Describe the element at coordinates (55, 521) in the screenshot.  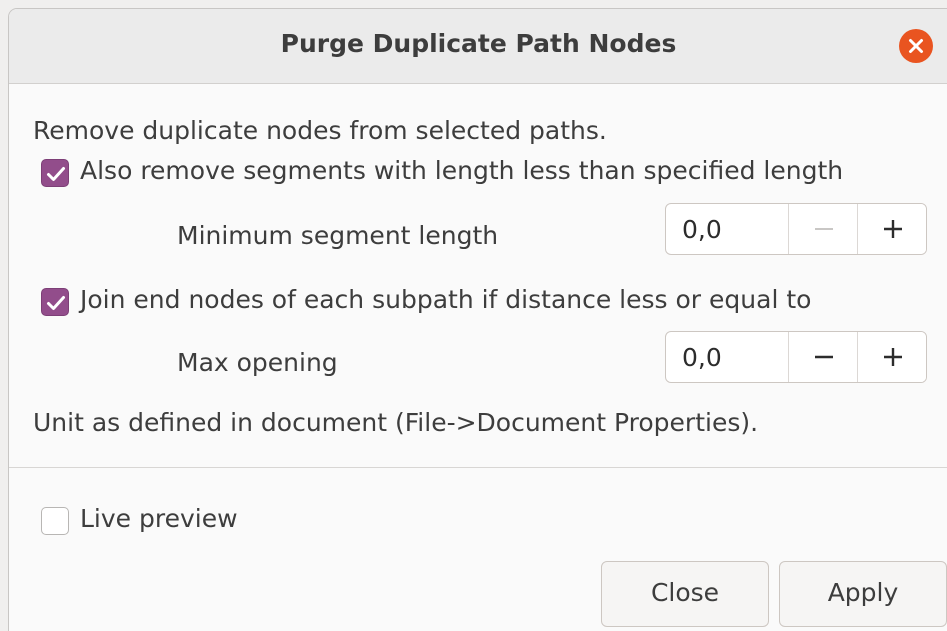
I see `live-preview-checkbox` at that location.